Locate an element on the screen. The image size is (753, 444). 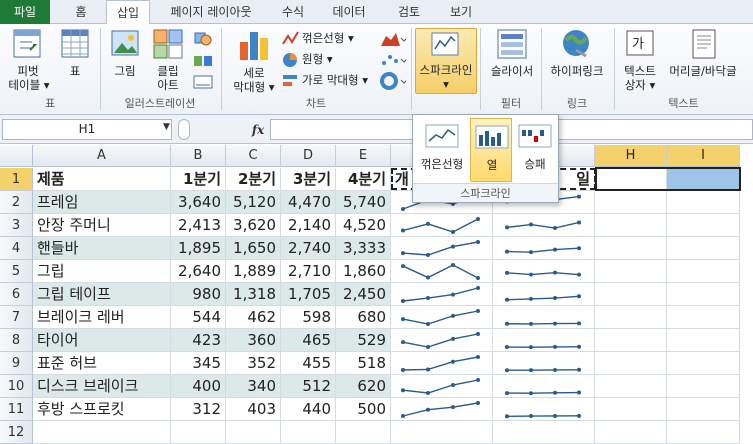
sparkline-option-column: 열 is located at coordinates (491, 150).